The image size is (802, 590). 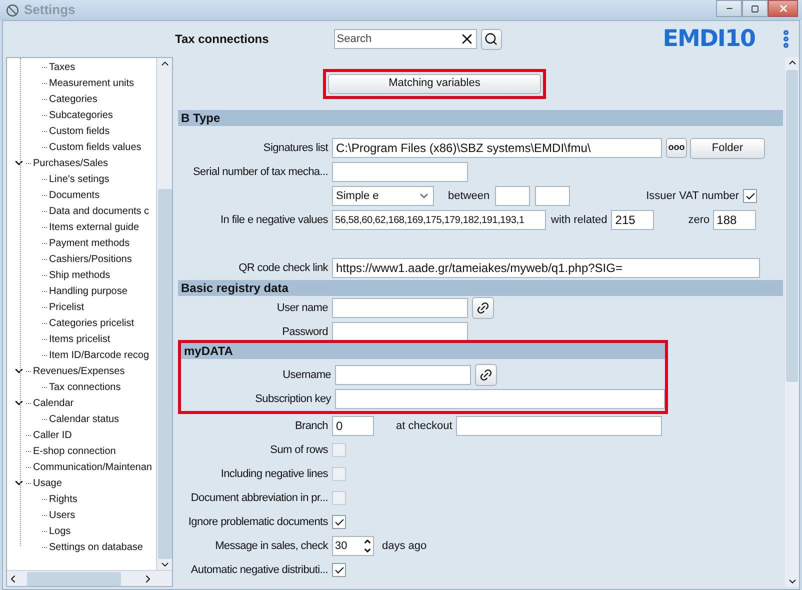 I want to click on tree-item: Data and documents c, so click(x=99, y=211).